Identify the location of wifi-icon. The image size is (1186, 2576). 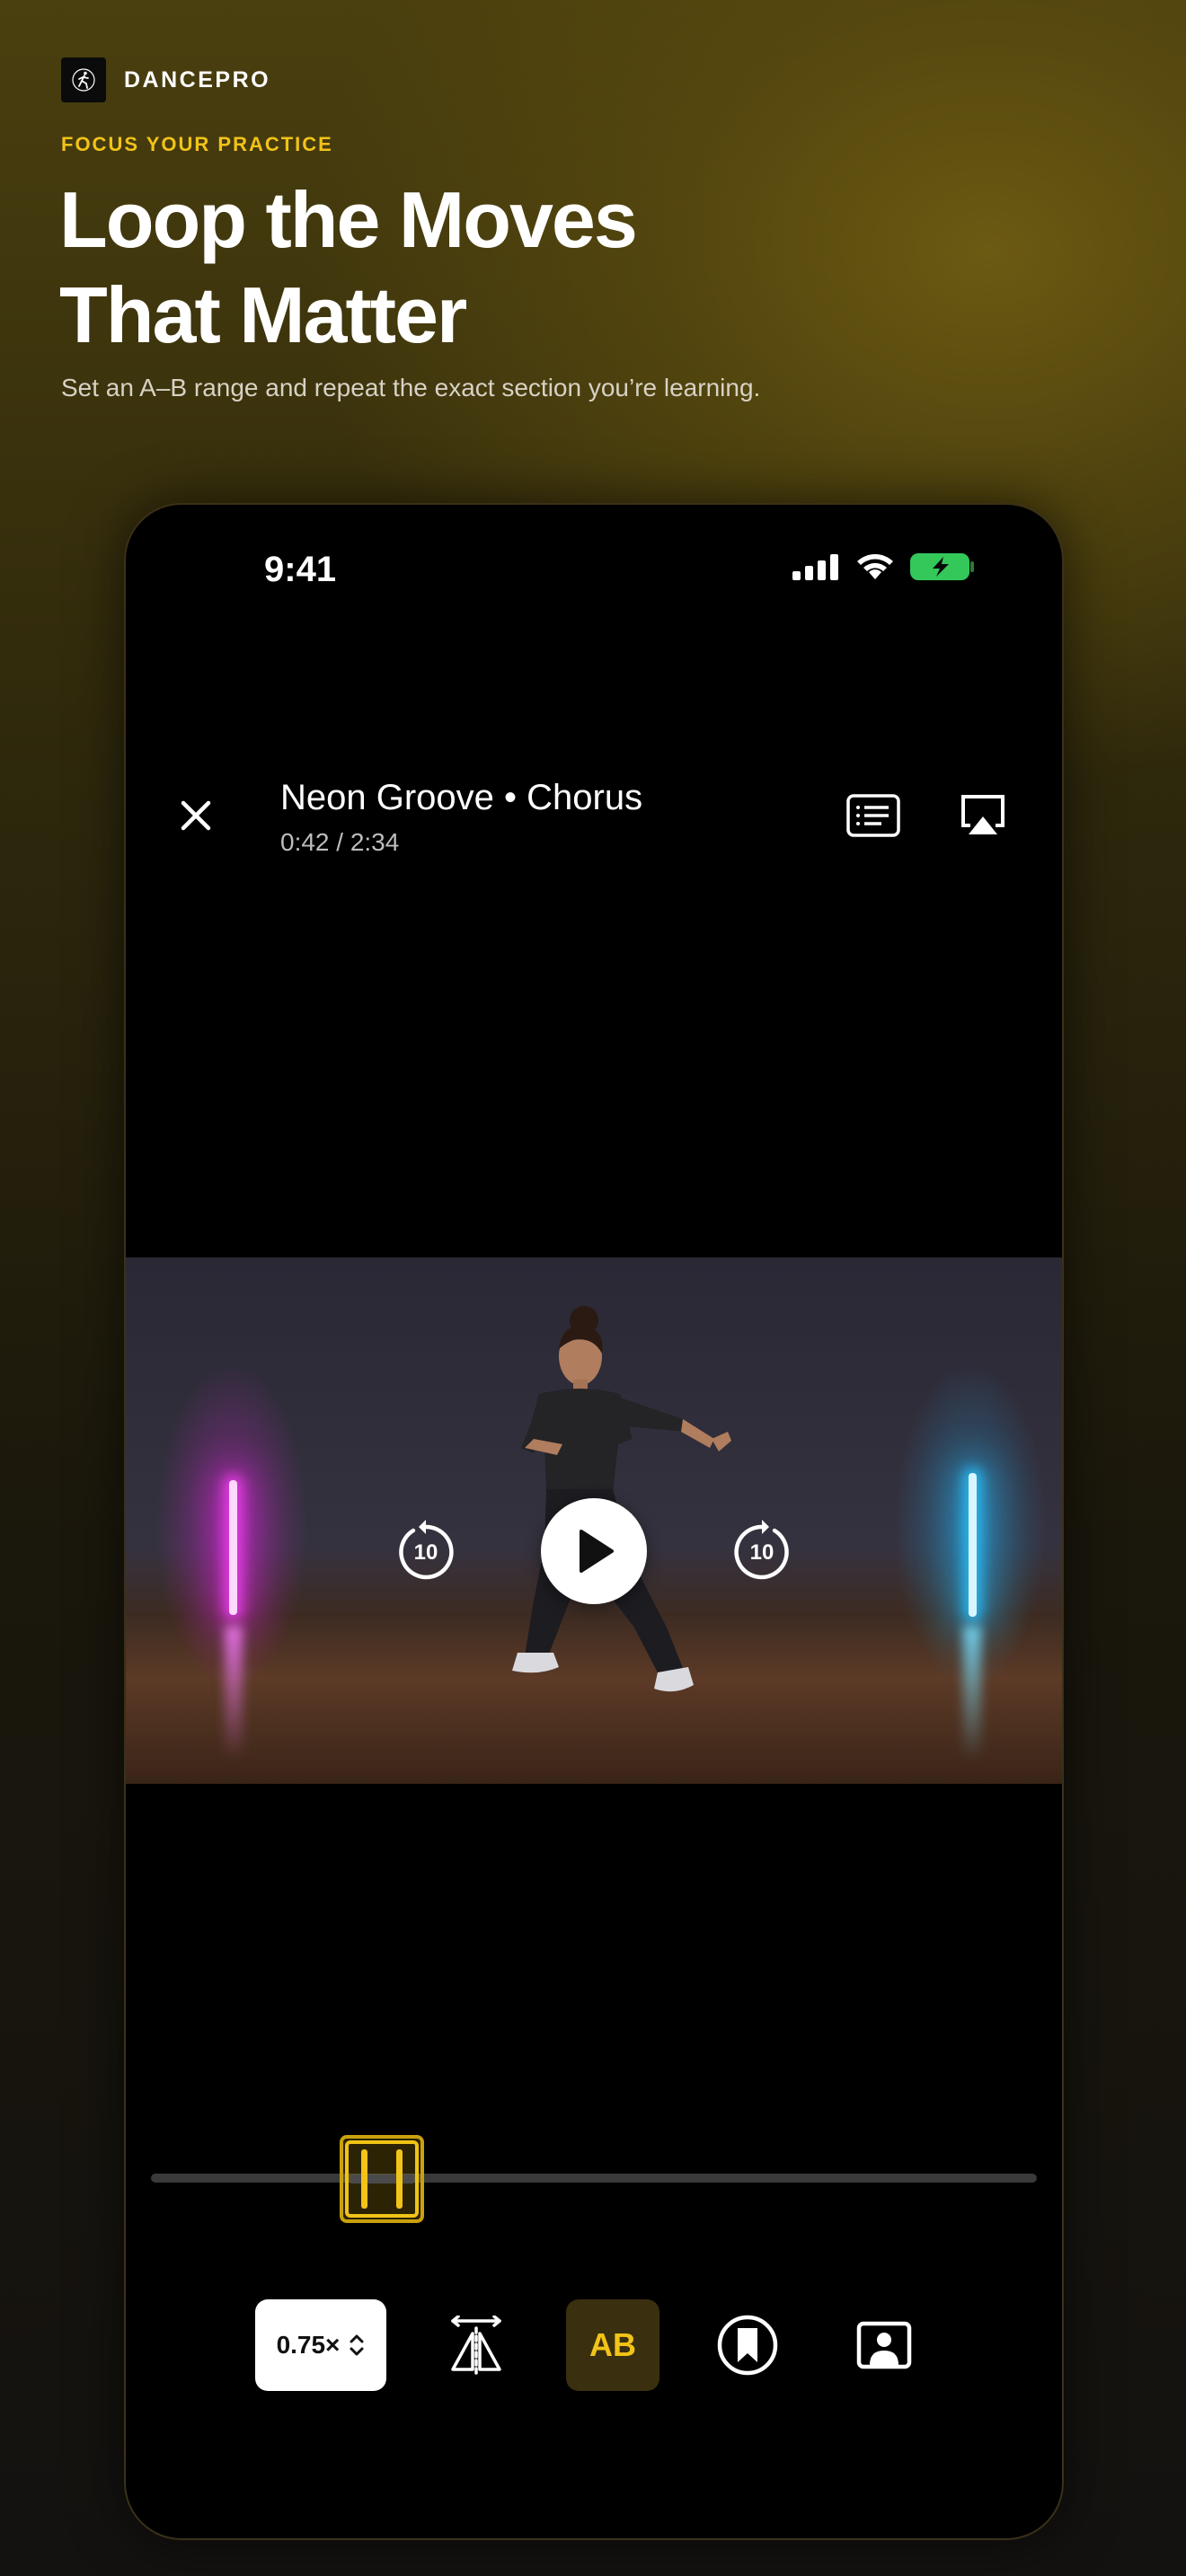
(875, 566).